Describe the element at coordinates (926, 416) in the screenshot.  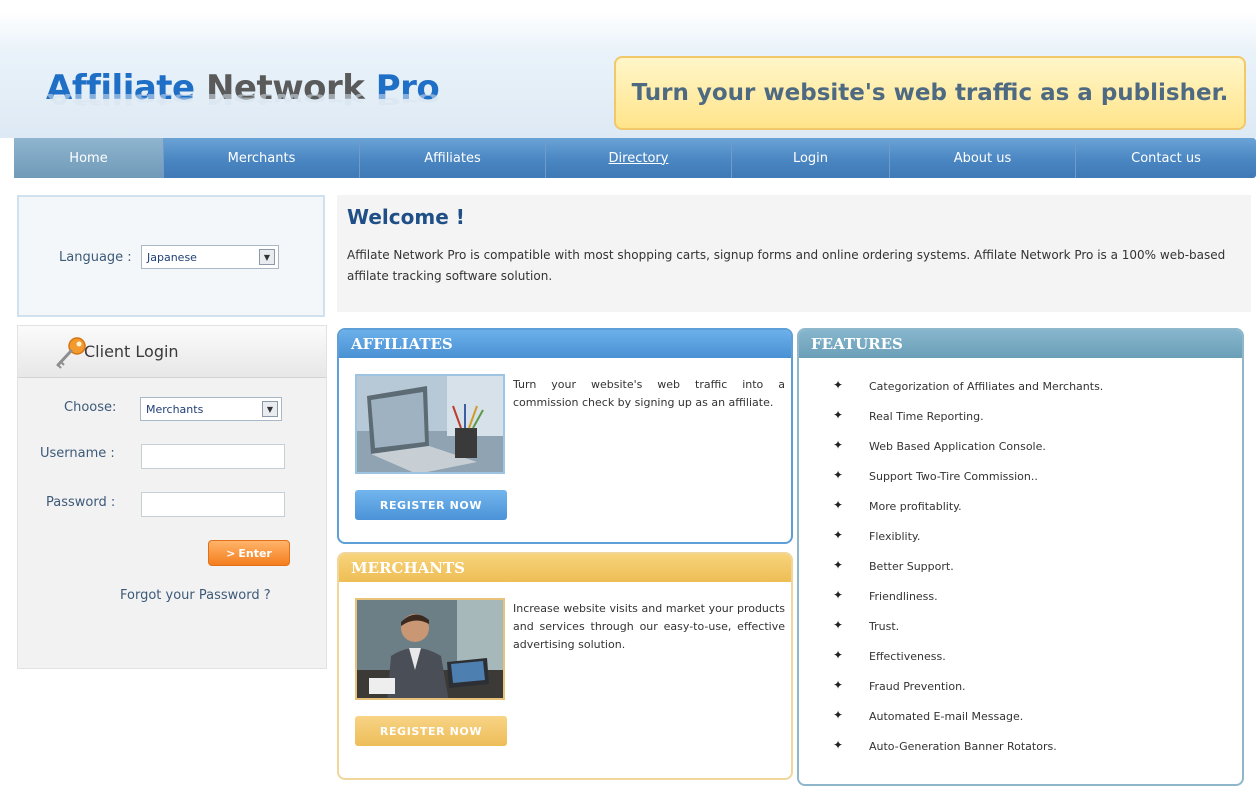
I see `feature-text: Real Time Reporting.` at that location.